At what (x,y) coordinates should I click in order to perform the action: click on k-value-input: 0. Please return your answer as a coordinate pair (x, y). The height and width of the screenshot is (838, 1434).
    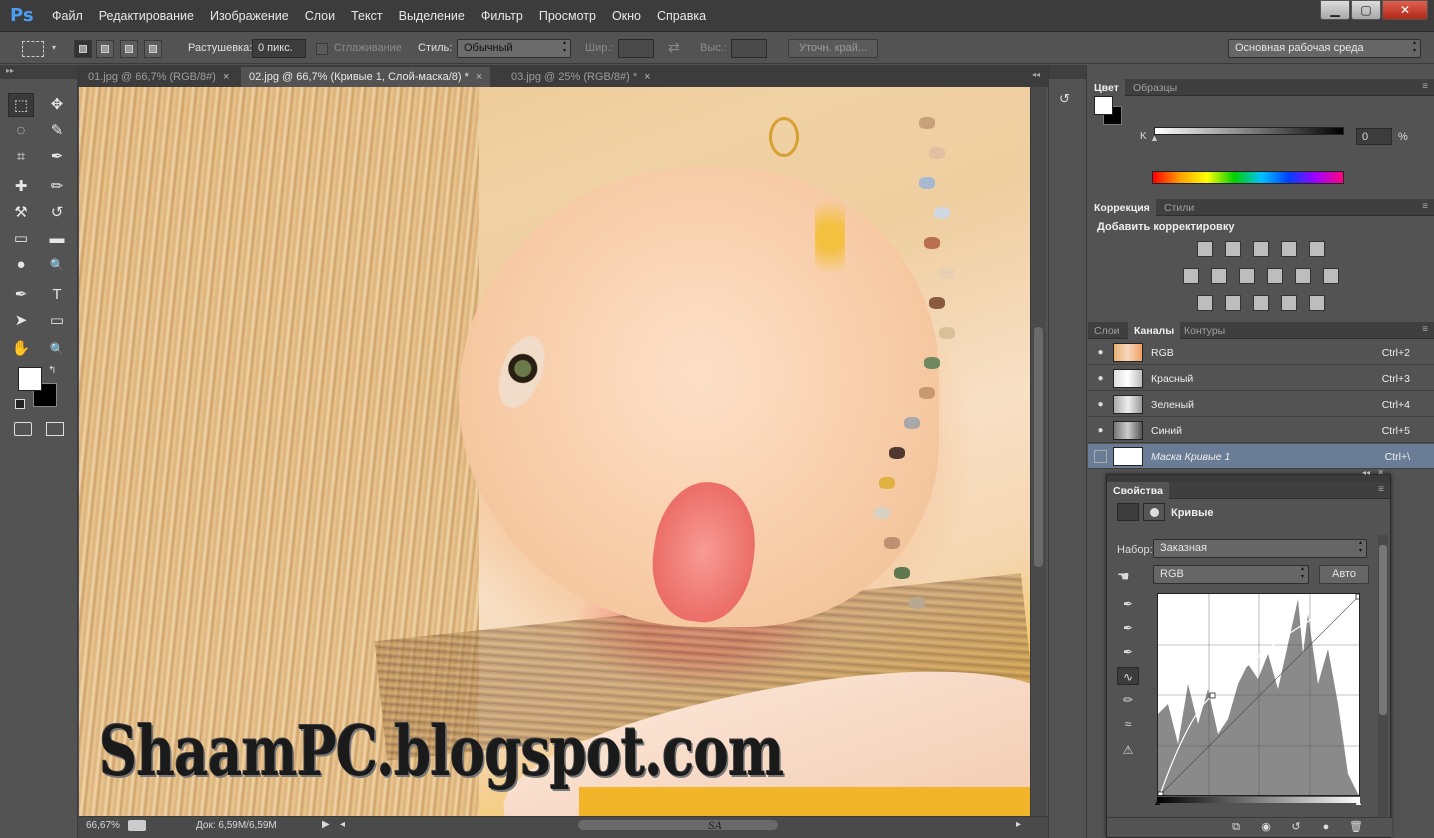
    Looking at the image, I should click on (1374, 136).